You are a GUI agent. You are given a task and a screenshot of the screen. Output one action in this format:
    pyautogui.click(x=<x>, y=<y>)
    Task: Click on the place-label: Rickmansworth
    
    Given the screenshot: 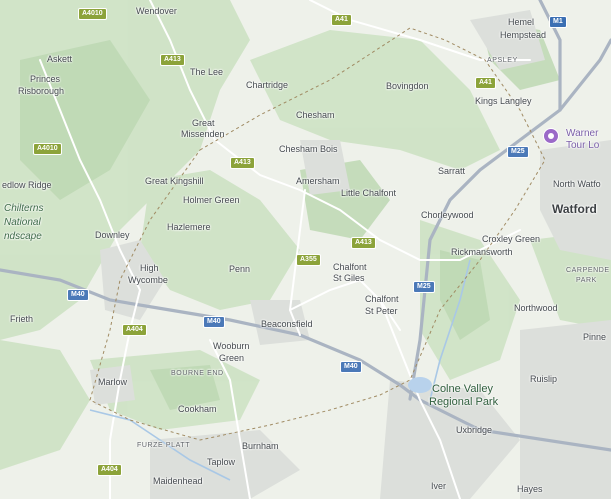 What is the action you would take?
    pyautogui.click(x=482, y=252)
    